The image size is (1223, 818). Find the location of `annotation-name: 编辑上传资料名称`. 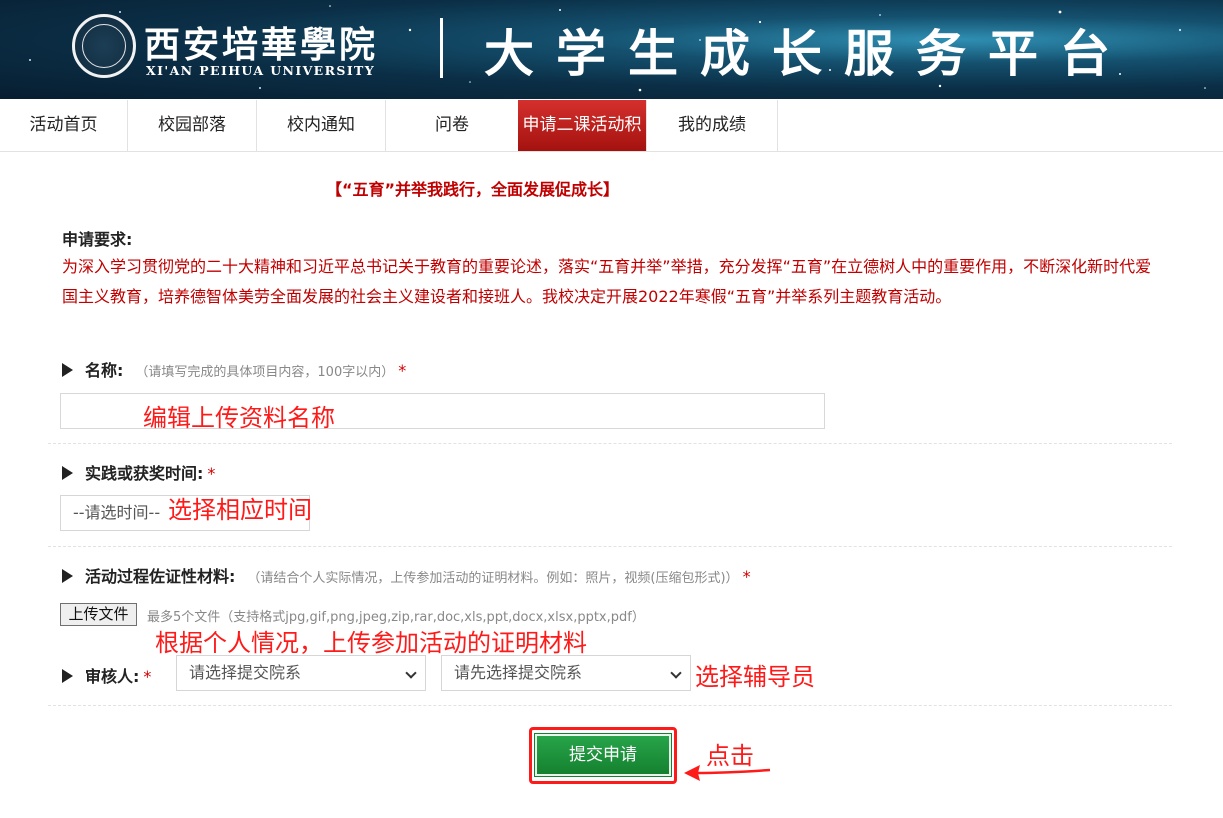

annotation-name: 编辑上传资料名称 is located at coordinates (239, 418).